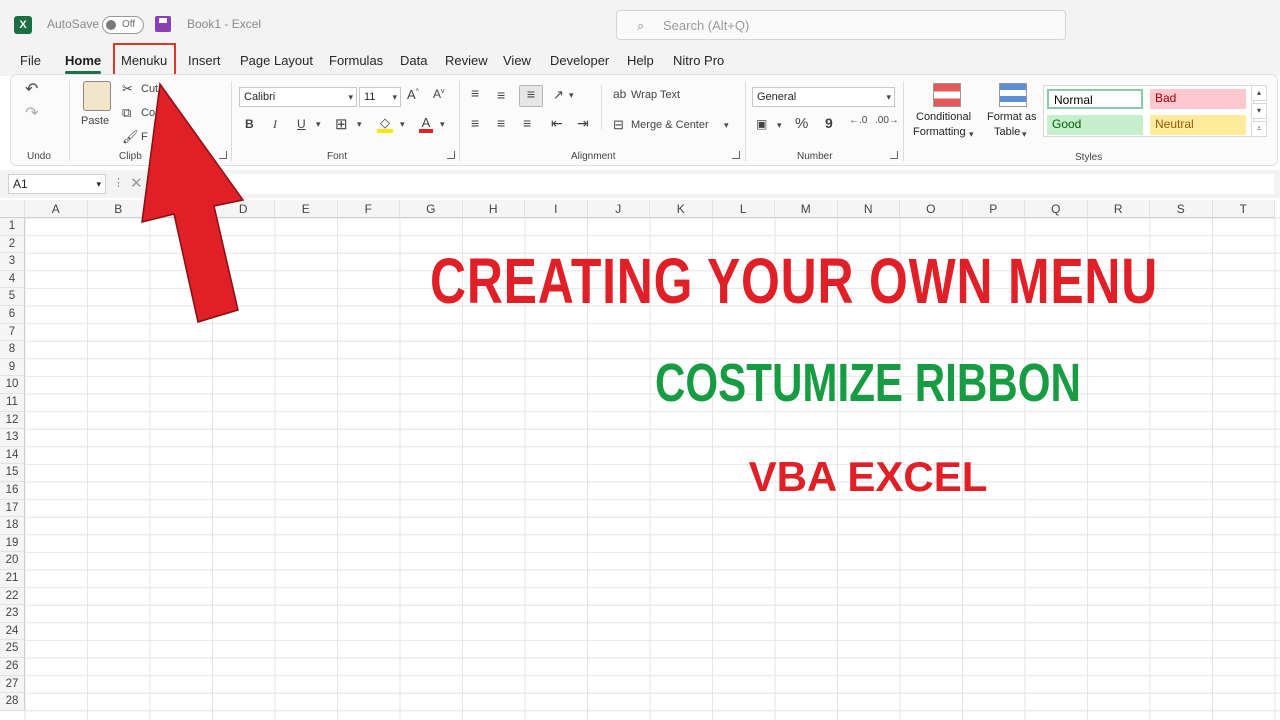 The width and height of the screenshot is (1280, 720). What do you see at coordinates (1095, 125) in the screenshot?
I see `style-good: Good` at bounding box center [1095, 125].